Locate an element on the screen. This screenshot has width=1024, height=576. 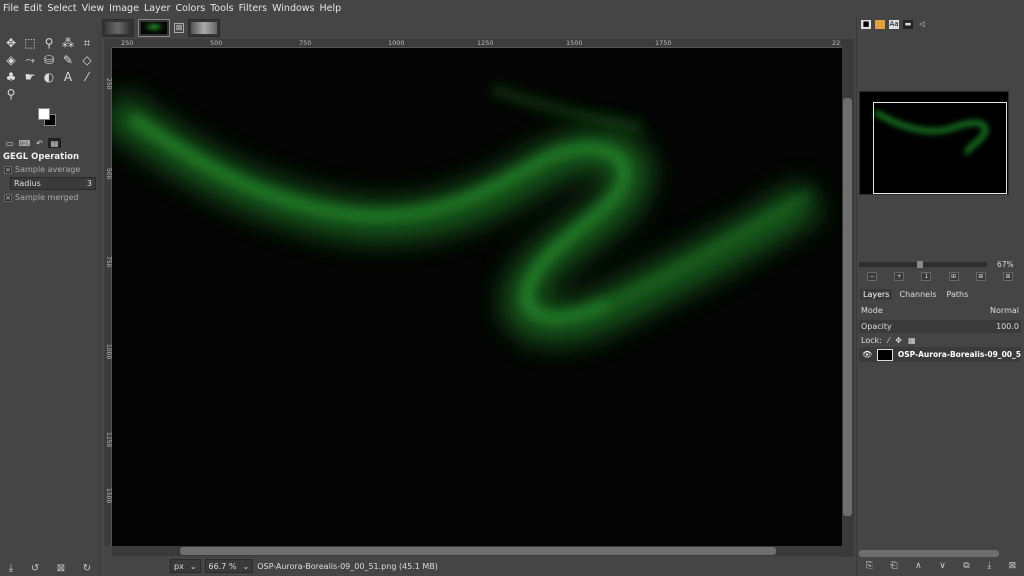
new-layer-icon: ⎘ is located at coordinates (869, 566).